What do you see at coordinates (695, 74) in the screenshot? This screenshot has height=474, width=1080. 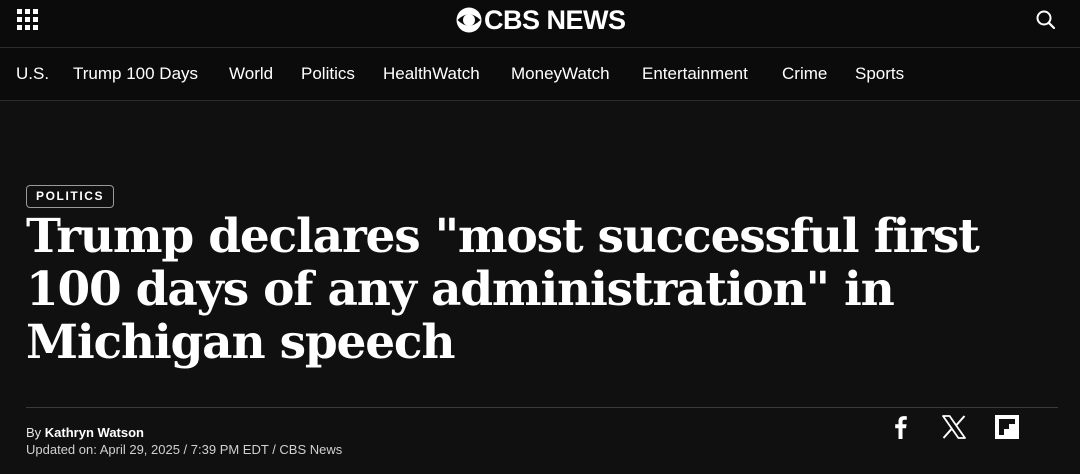 I see `nav-item-entertainment: Entertainment` at bounding box center [695, 74].